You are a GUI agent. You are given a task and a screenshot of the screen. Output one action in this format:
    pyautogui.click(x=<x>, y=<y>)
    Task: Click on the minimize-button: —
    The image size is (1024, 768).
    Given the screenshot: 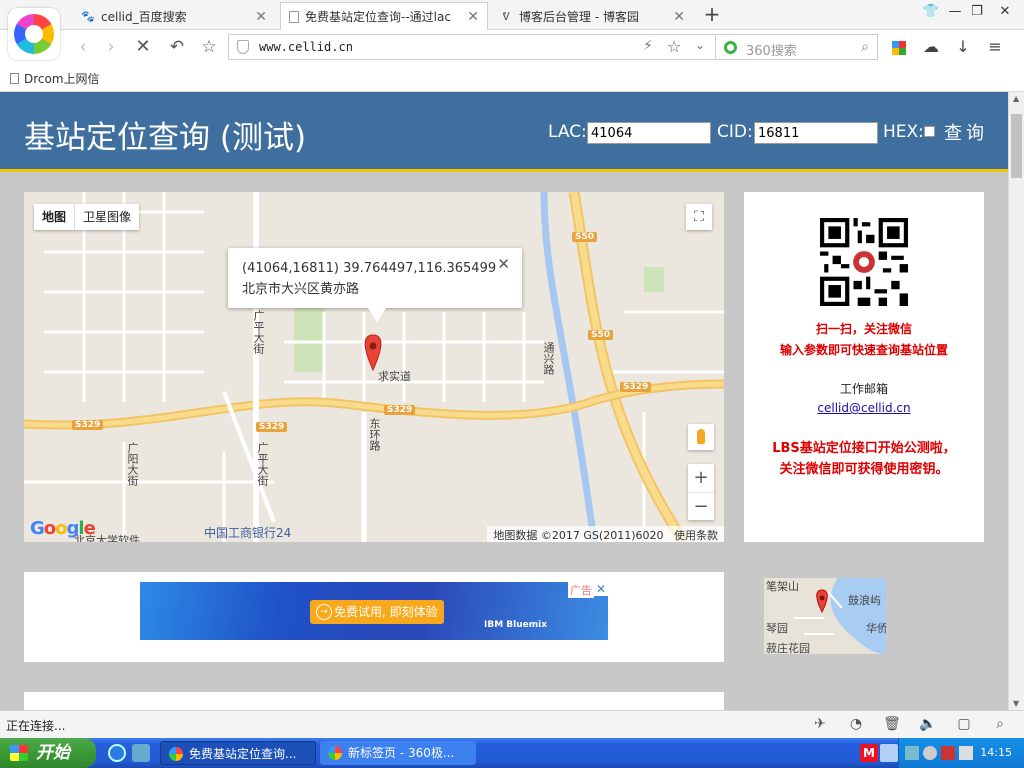 What is the action you would take?
    pyautogui.click(x=955, y=11)
    